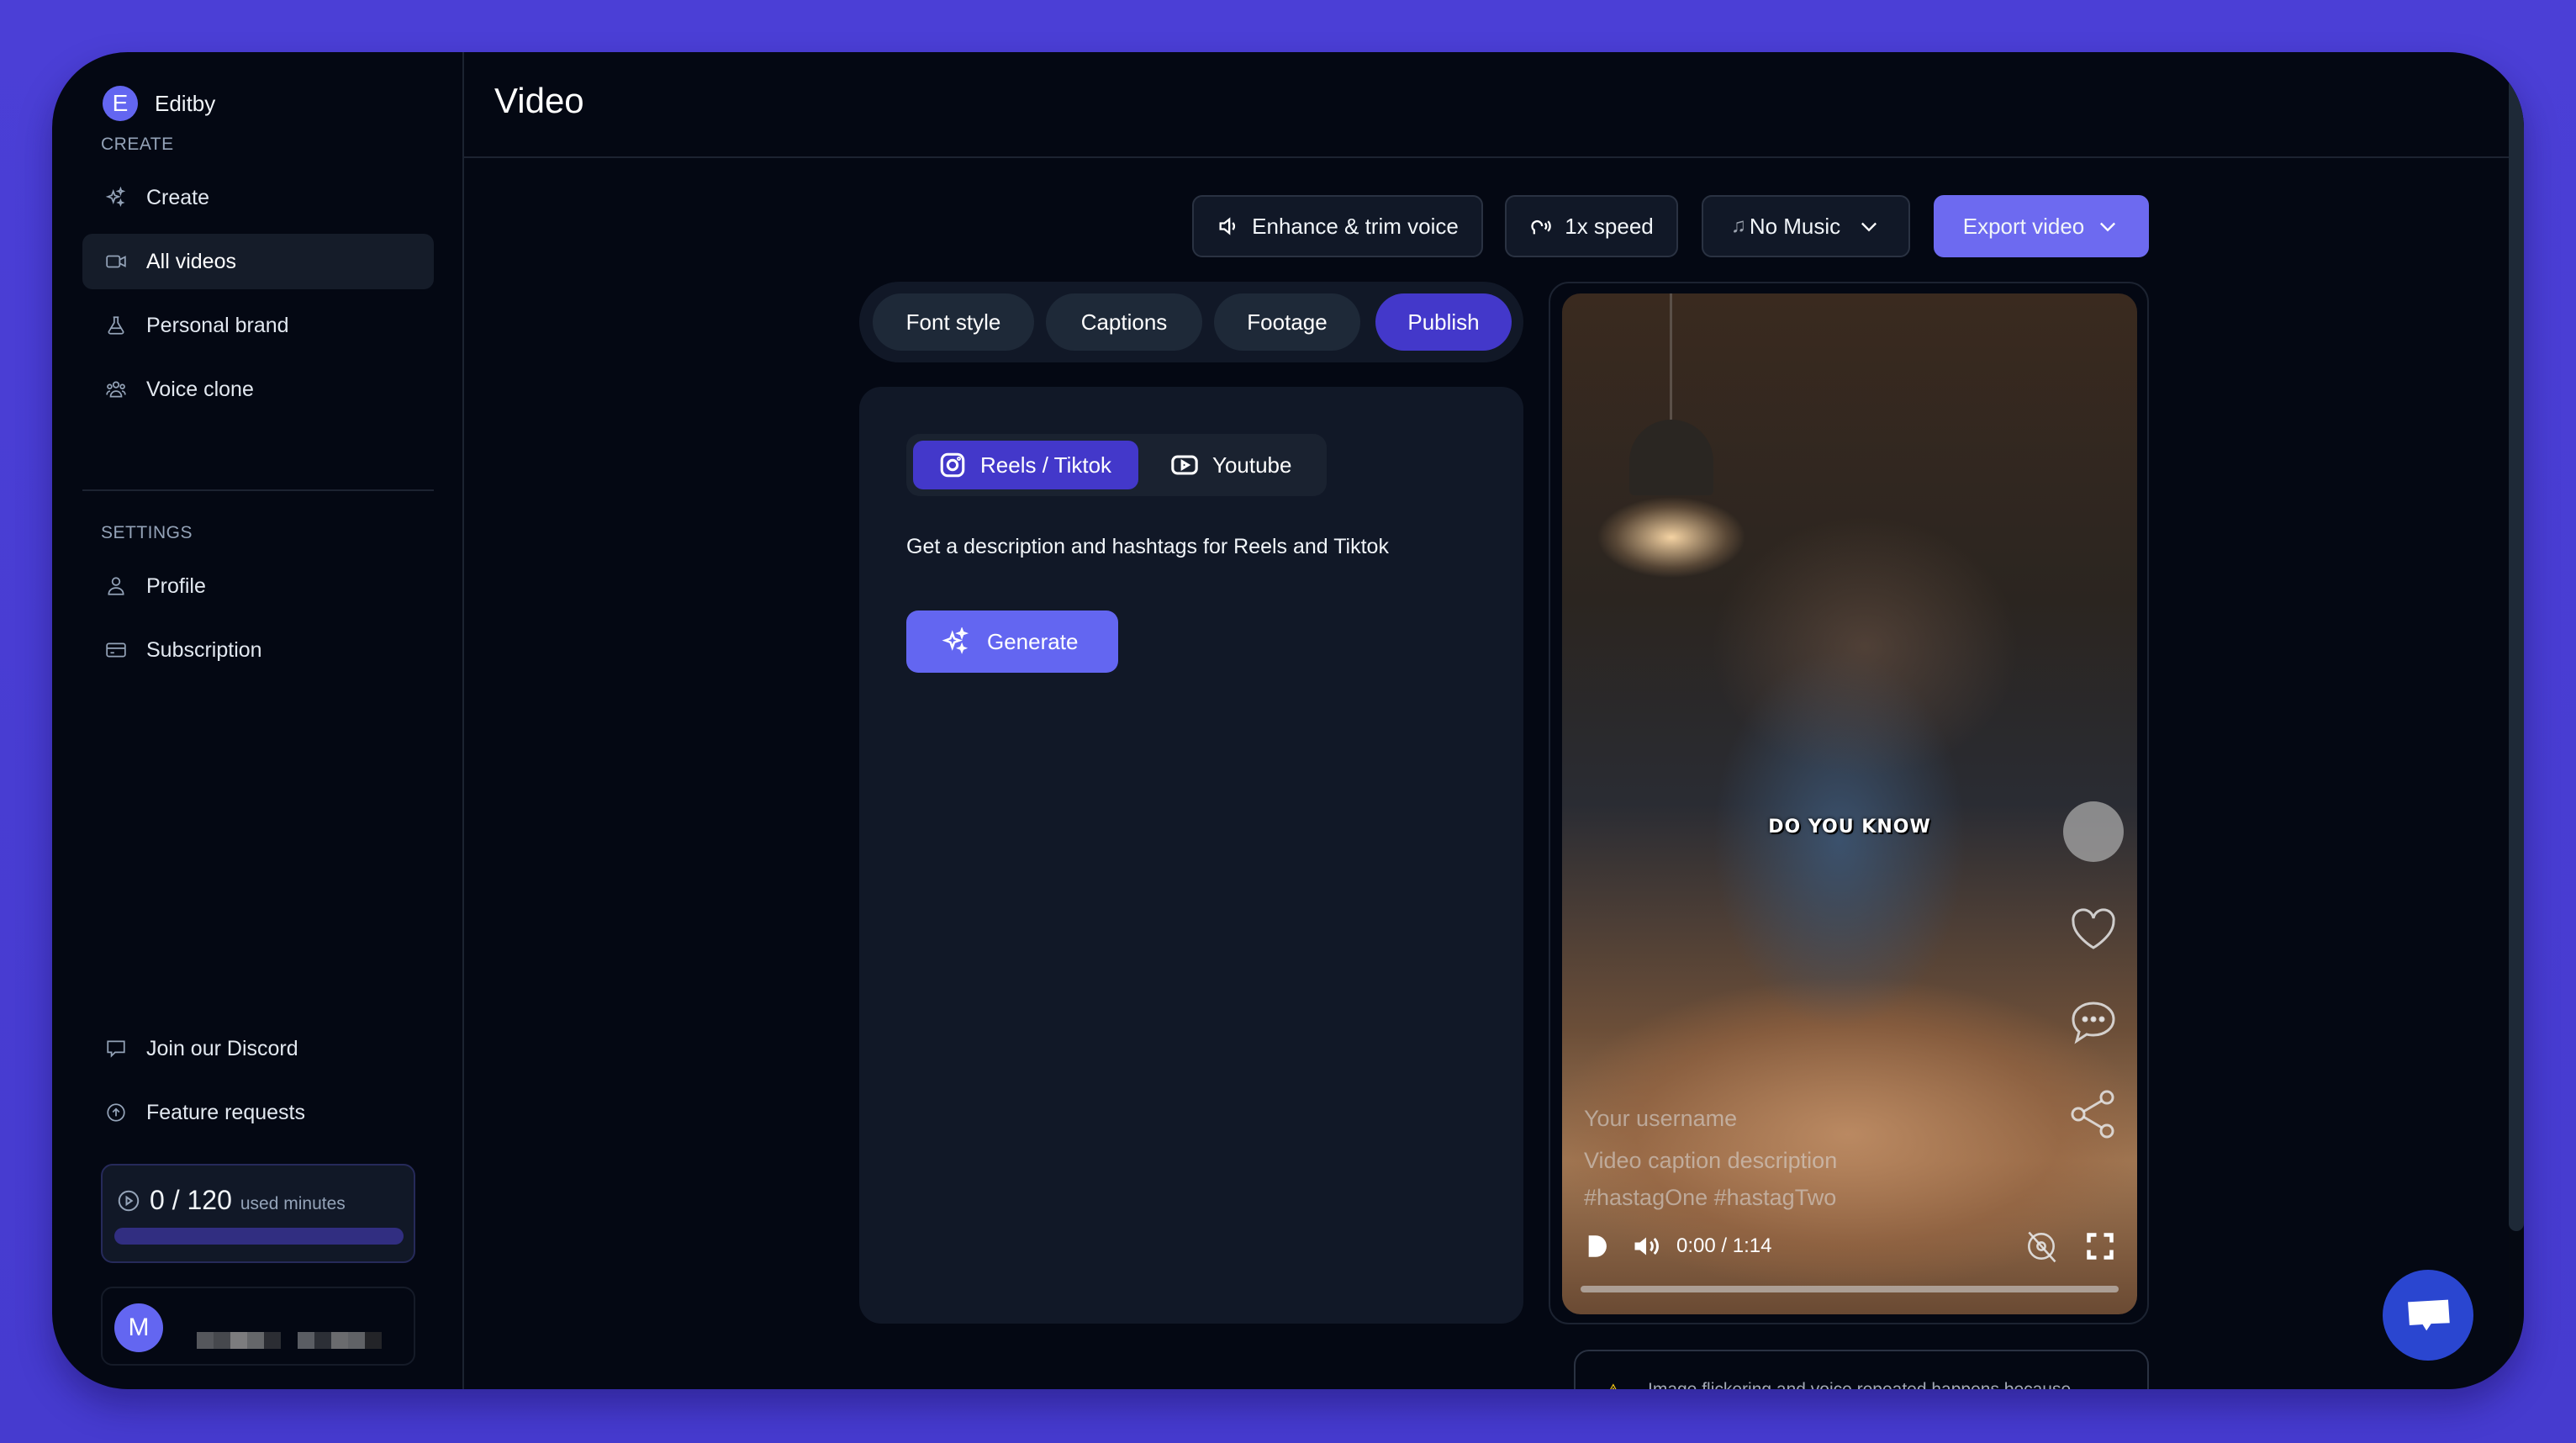 This screenshot has width=2576, height=1443. What do you see at coordinates (2100, 1246) in the screenshot?
I see `fullscreen-icon` at bounding box center [2100, 1246].